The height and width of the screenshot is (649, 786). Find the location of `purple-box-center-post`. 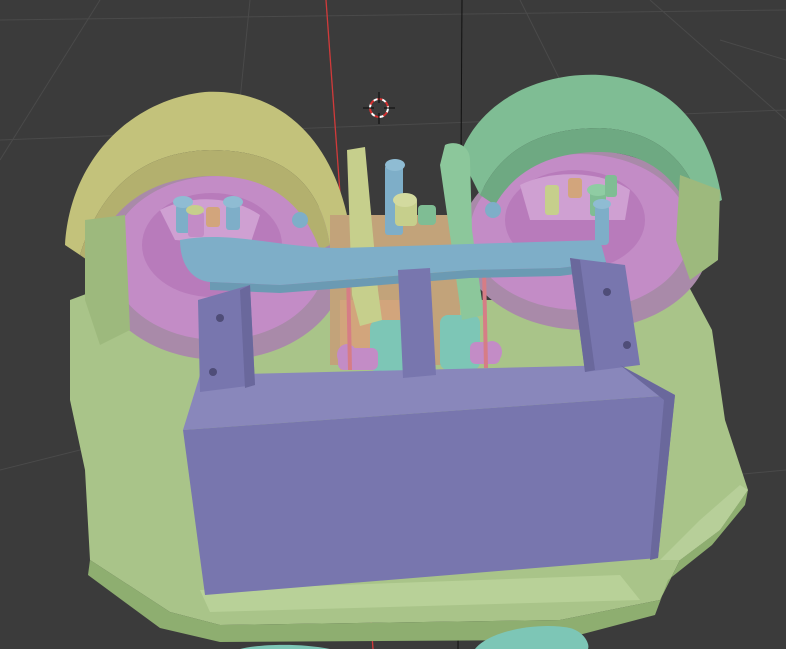

purple-box-center-post is located at coordinates (417, 323).